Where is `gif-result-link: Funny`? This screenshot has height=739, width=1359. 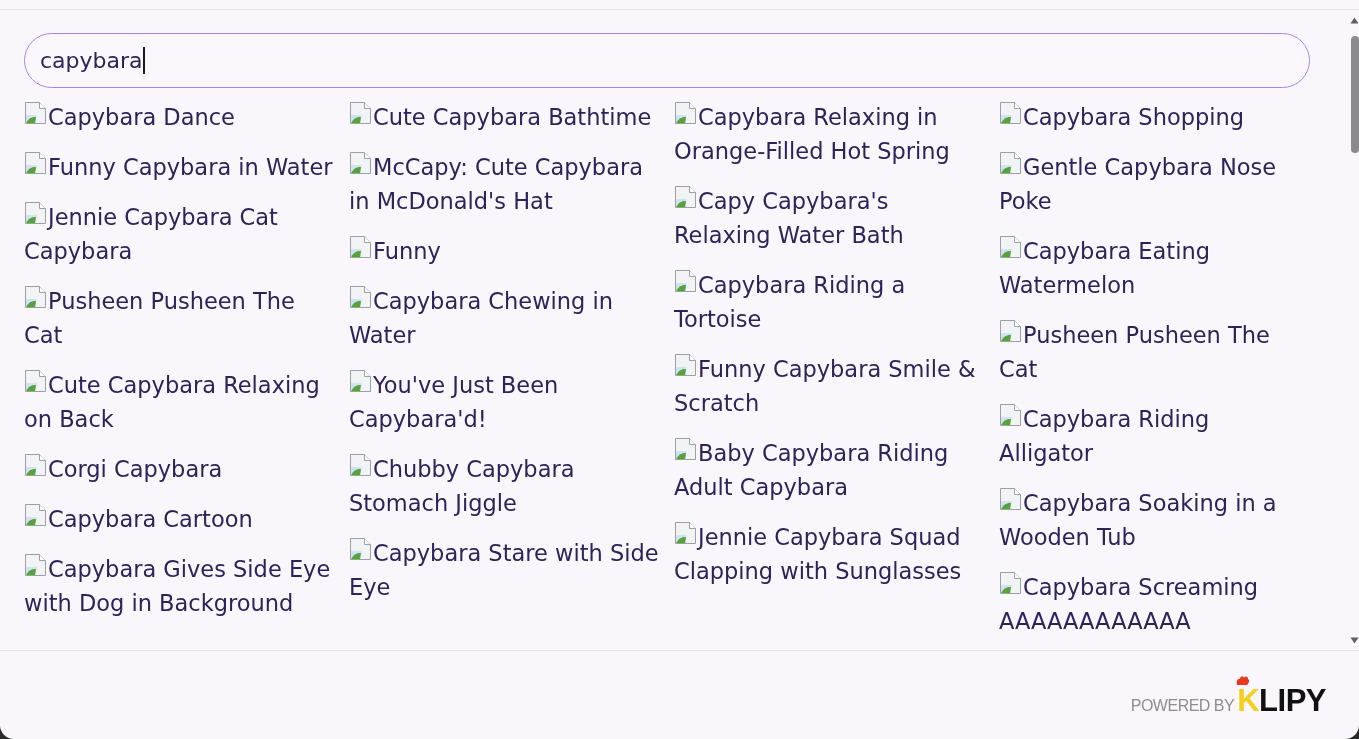 gif-result-link: Funny is located at coordinates (504, 251).